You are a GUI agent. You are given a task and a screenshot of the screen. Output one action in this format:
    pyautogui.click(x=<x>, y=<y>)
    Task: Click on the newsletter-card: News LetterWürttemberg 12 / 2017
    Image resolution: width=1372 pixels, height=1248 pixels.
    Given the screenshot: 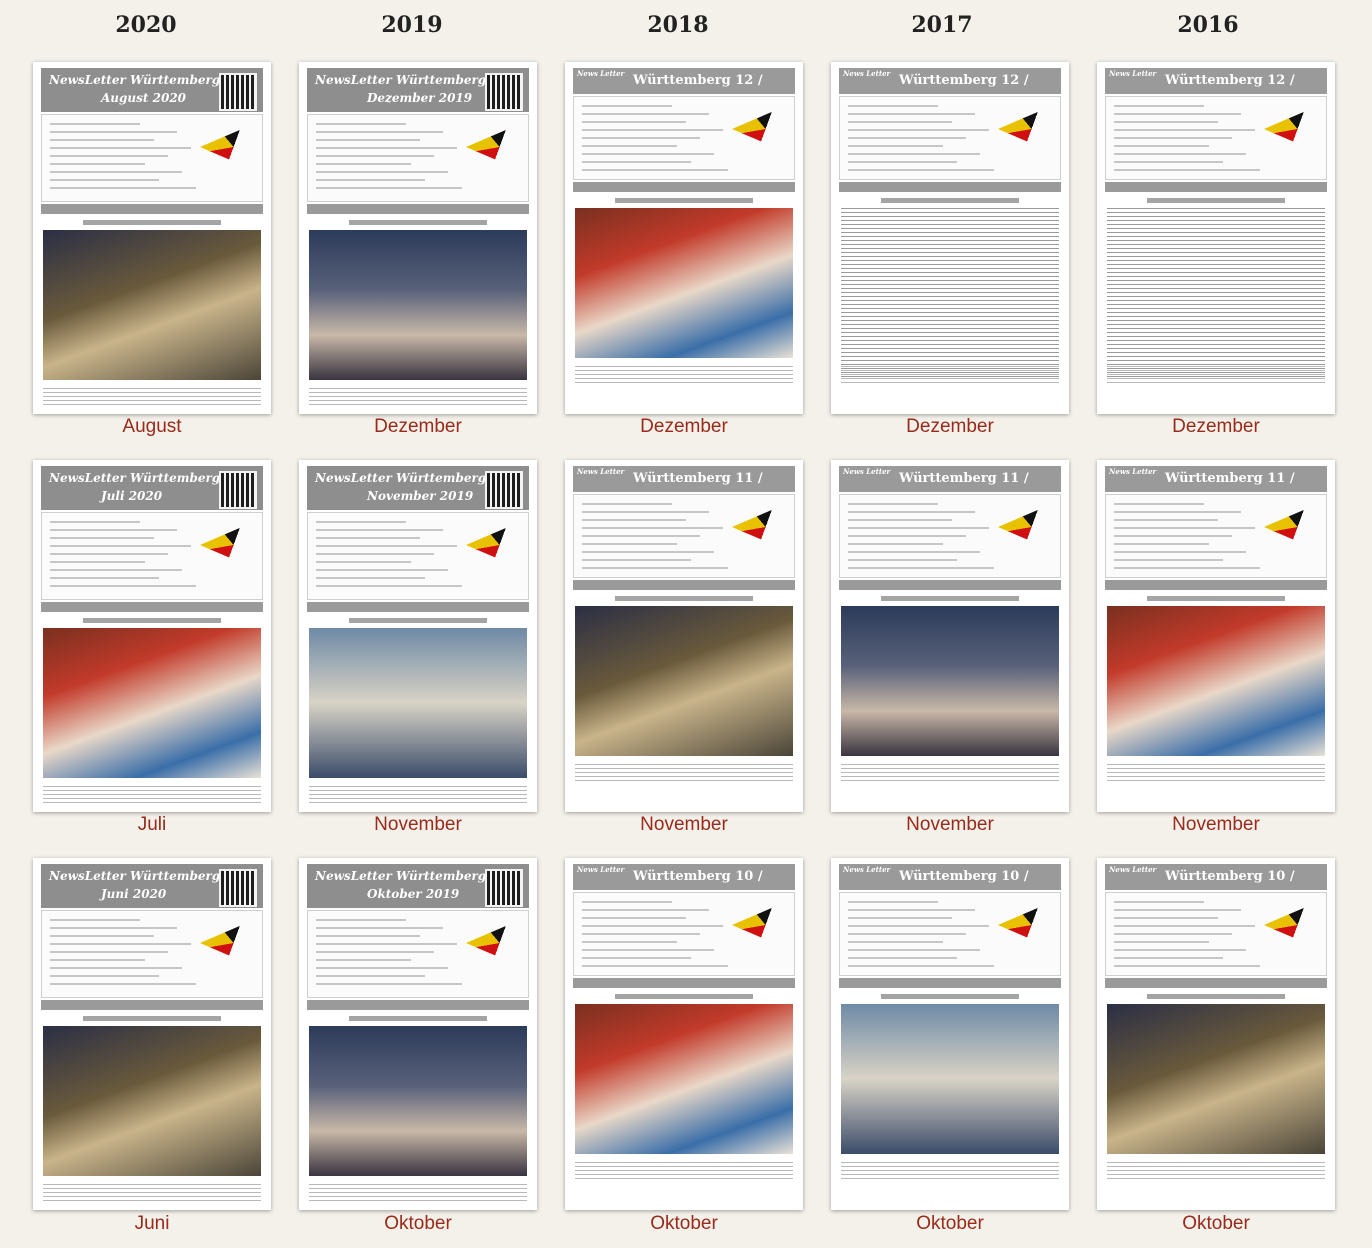 What is the action you would take?
    pyautogui.click(x=950, y=238)
    